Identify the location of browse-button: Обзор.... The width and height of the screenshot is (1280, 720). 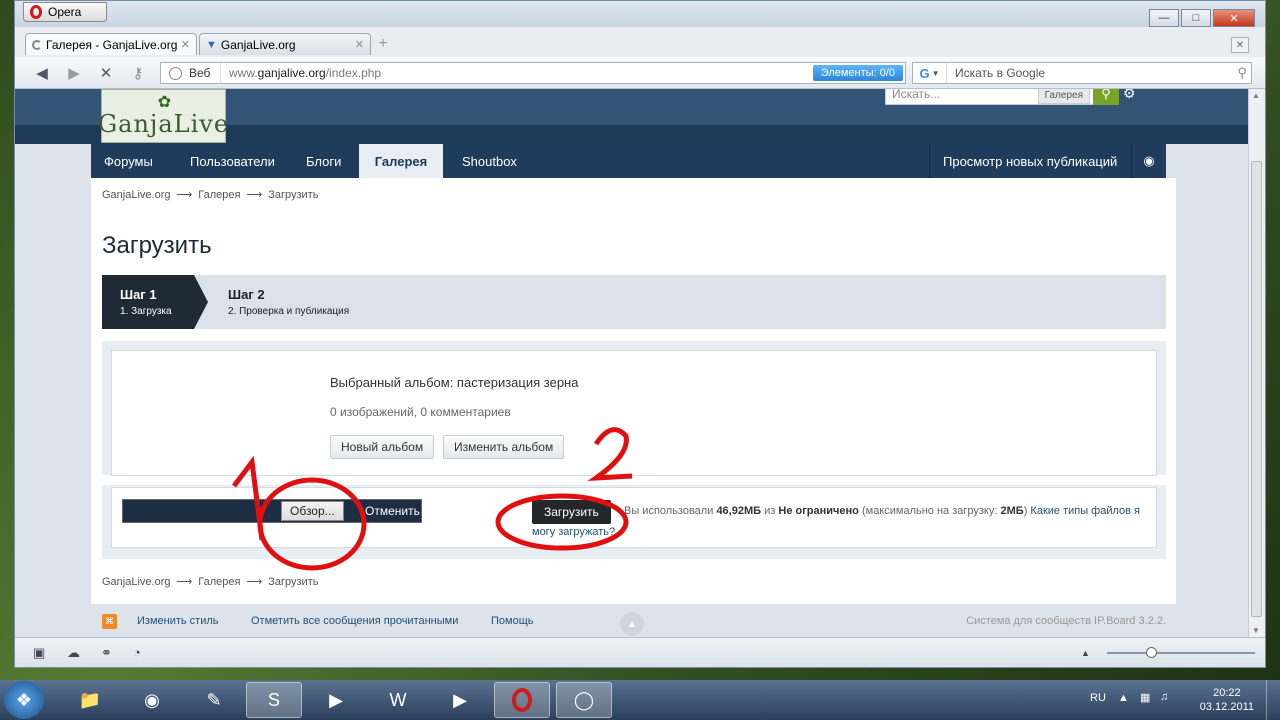
(312, 511).